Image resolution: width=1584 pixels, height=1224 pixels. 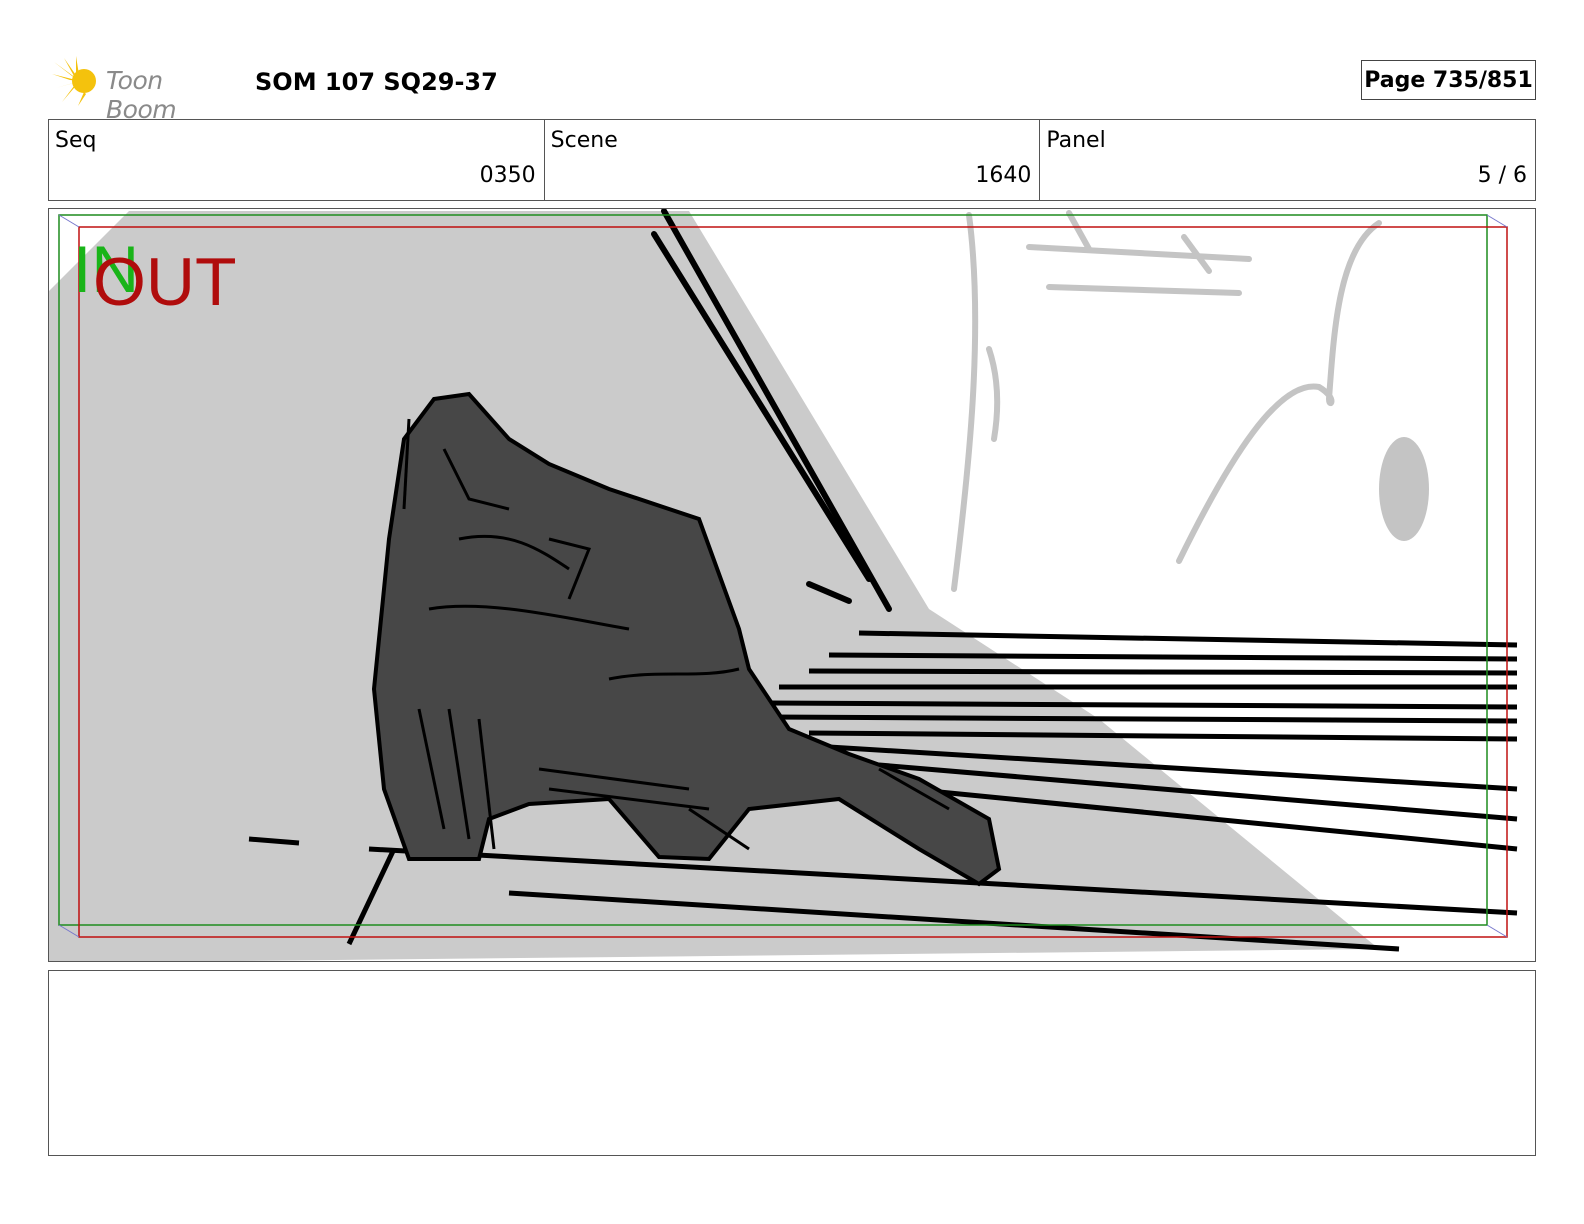 What do you see at coordinates (141, 95) in the screenshot?
I see `logo-text: Toon Boom` at bounding box center [141, 95].